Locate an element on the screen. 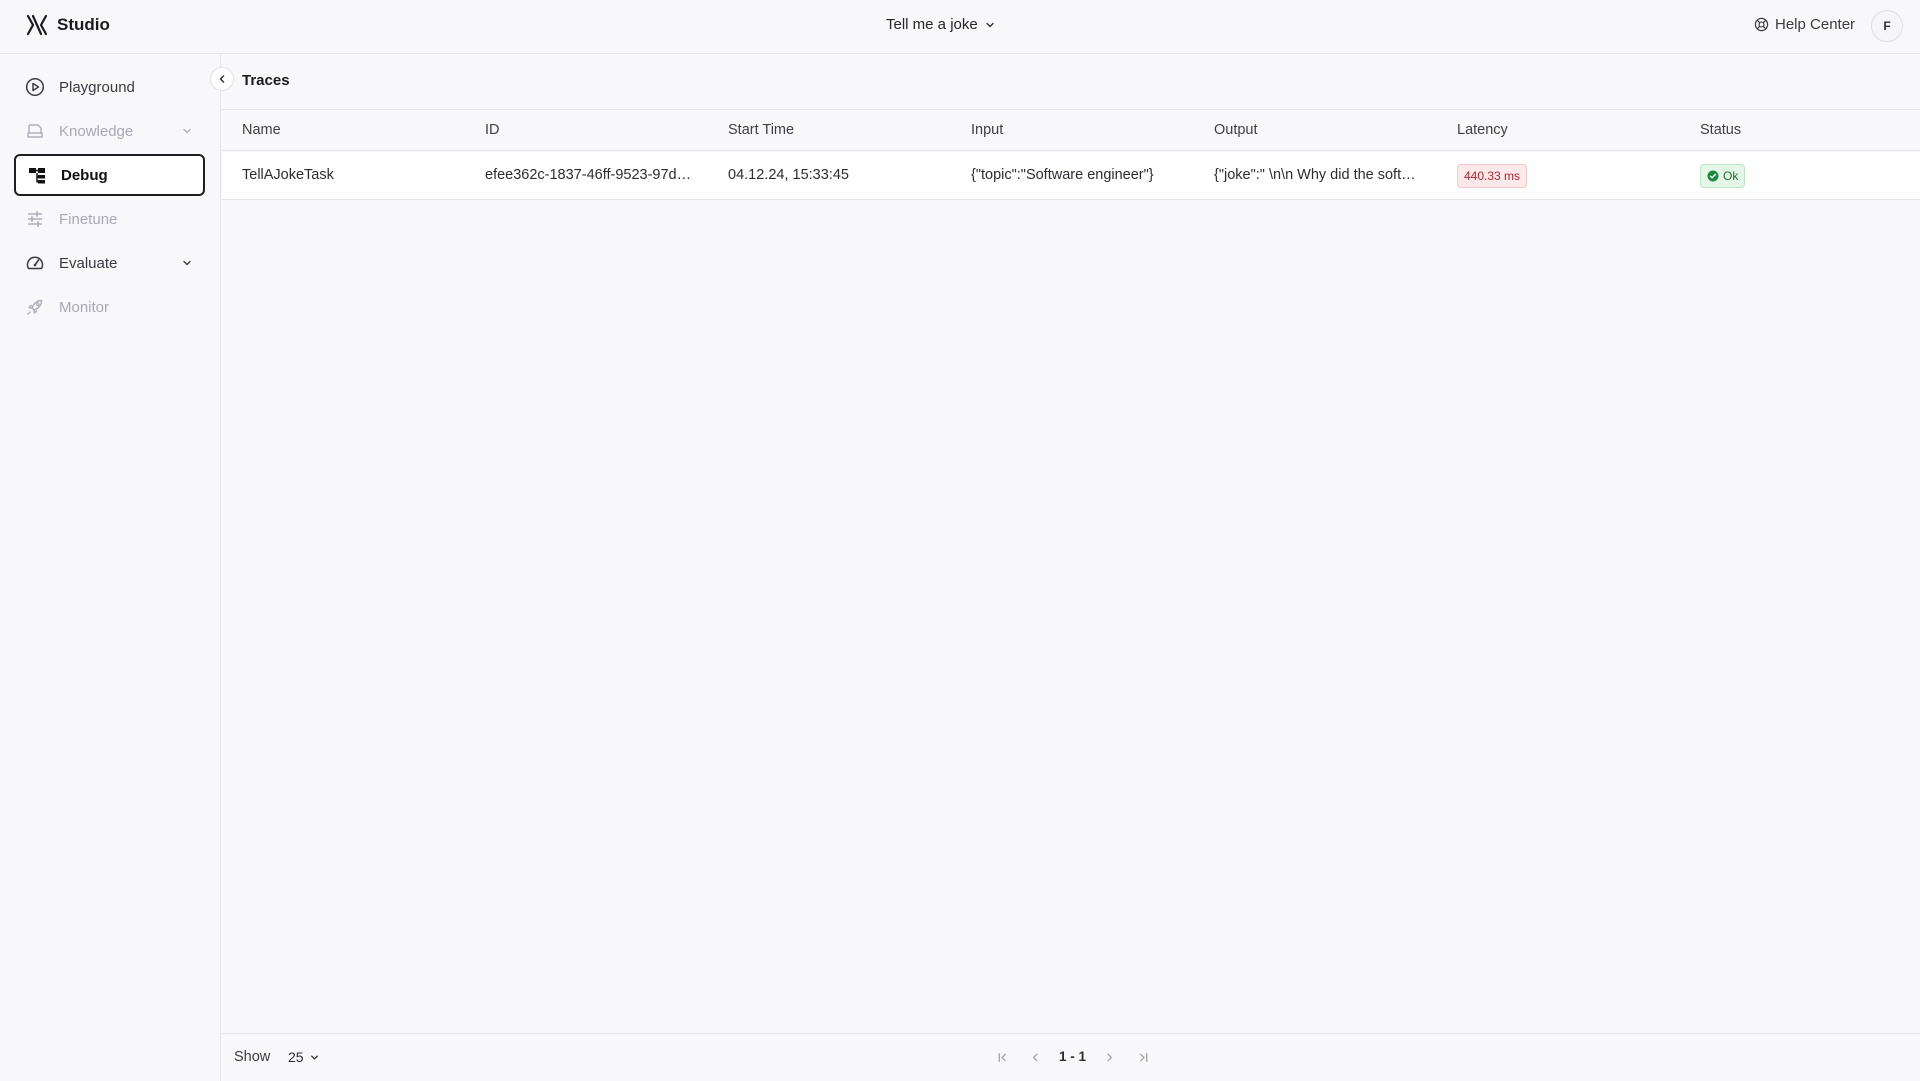 Image resolution: width=1920 pixels, height=1081 pixels. cell-name: TellAJokeTask is located at coordinates (288, 175).